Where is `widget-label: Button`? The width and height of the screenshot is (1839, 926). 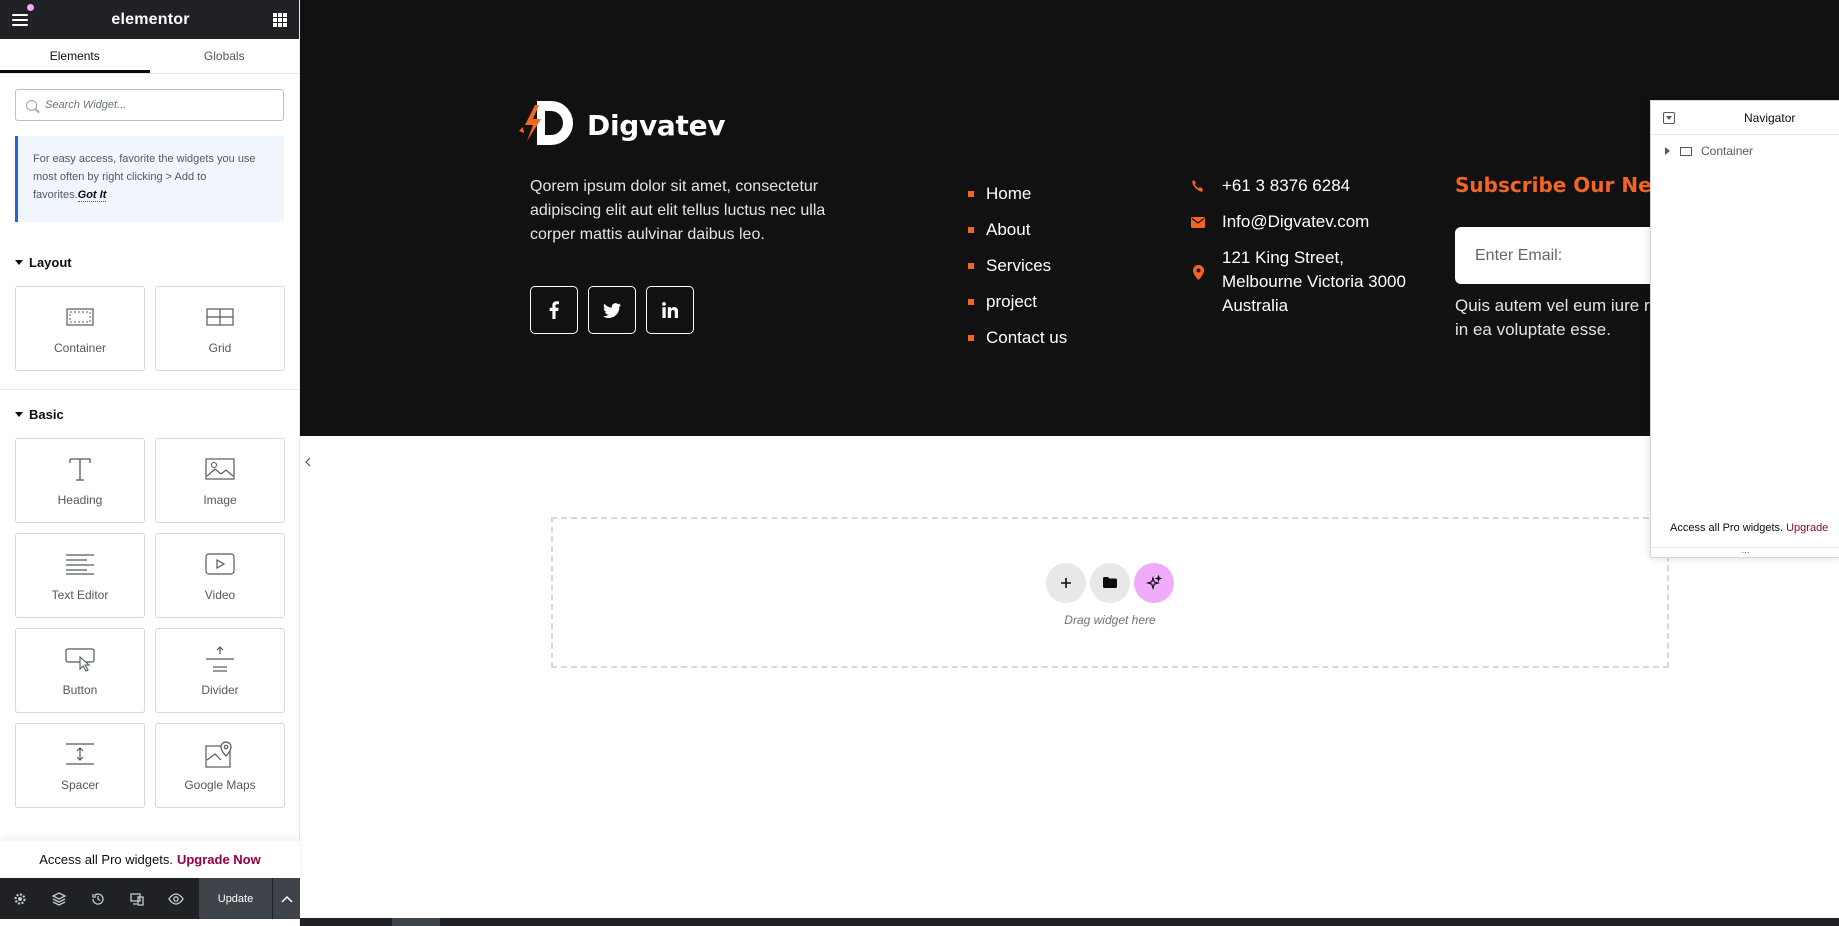
widget-label: Button is located at coordinates (80, 689).